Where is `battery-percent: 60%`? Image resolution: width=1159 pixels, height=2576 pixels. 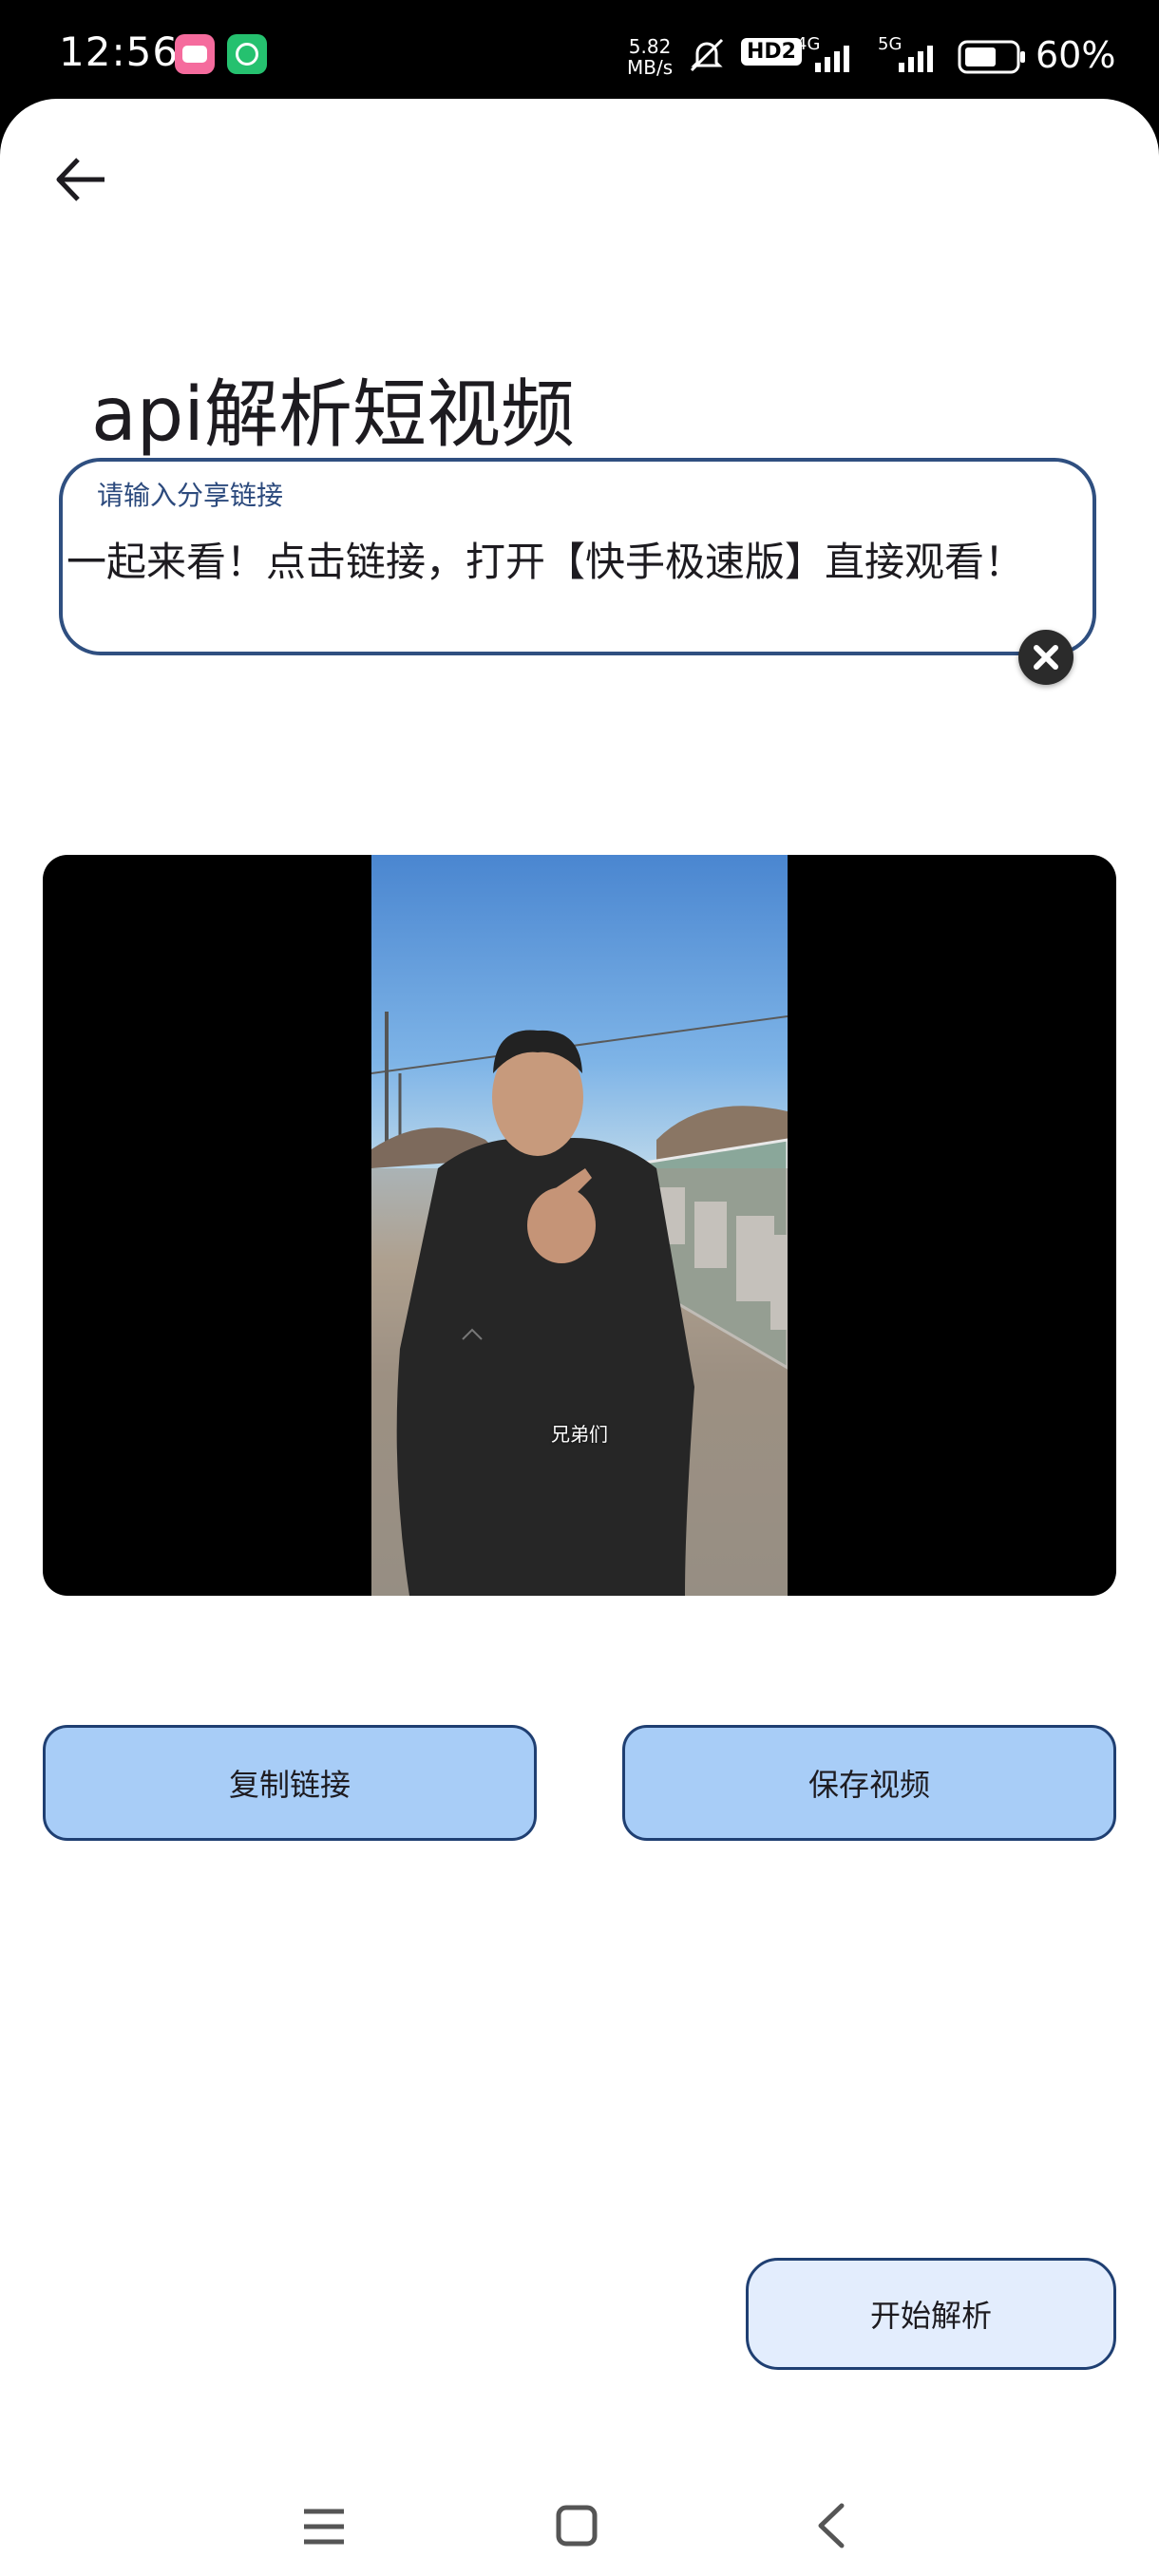
battery-percent: 60% is located at coordinates (1076, 55).